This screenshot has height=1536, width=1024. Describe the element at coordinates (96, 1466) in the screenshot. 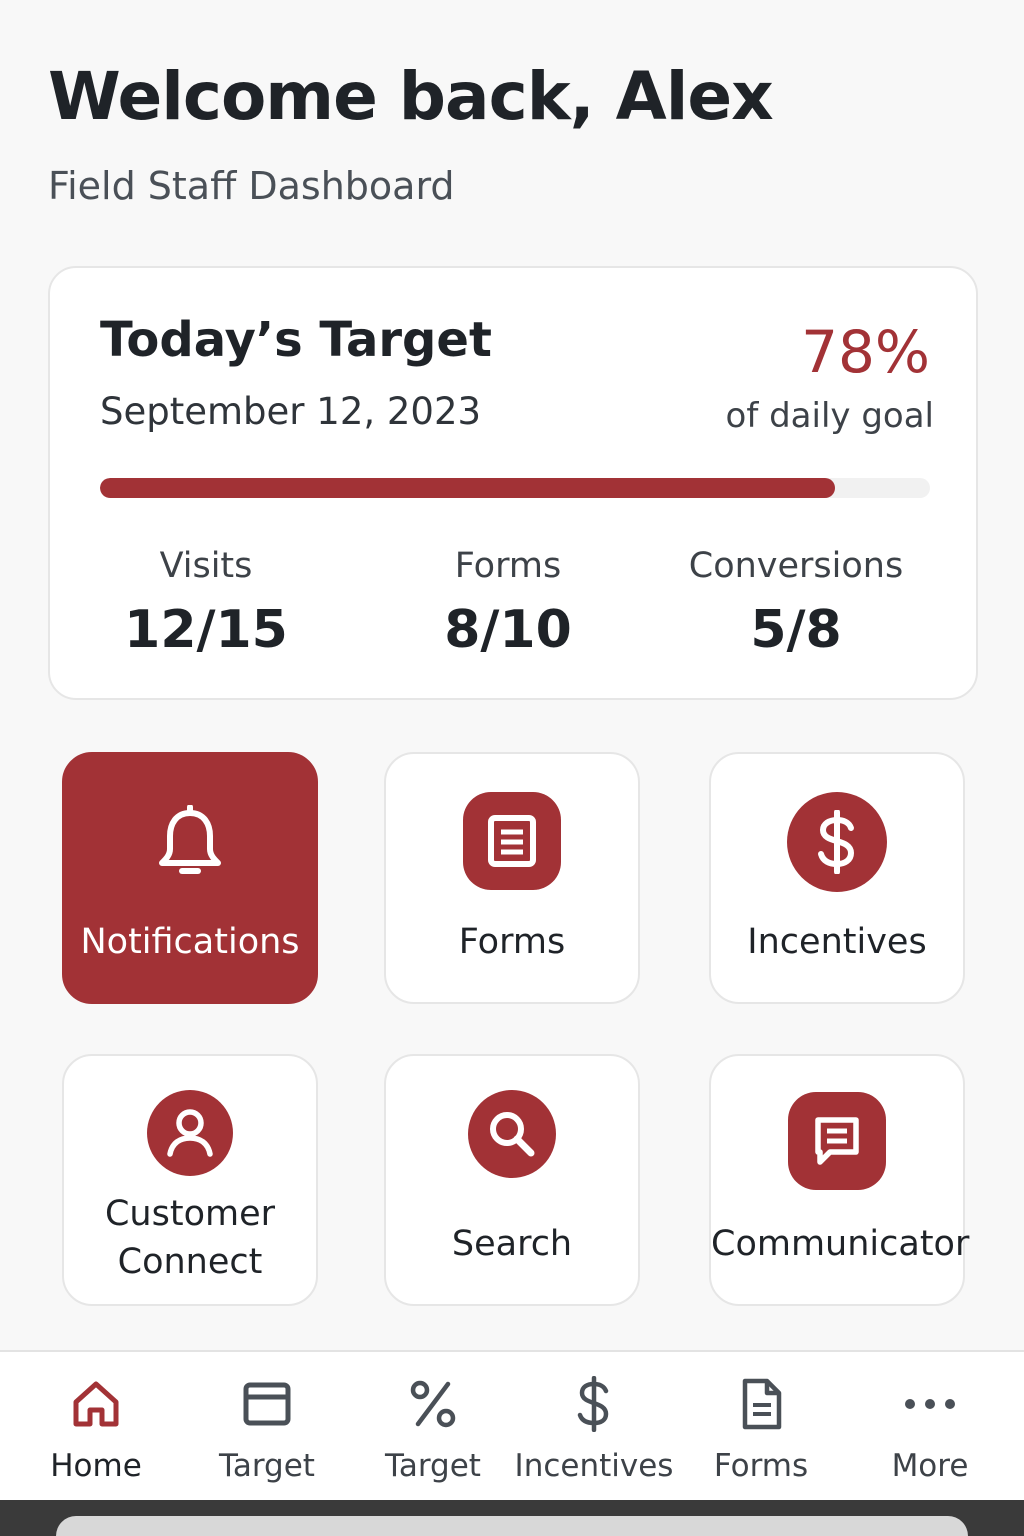

I see `nav-label: Home` at that location.